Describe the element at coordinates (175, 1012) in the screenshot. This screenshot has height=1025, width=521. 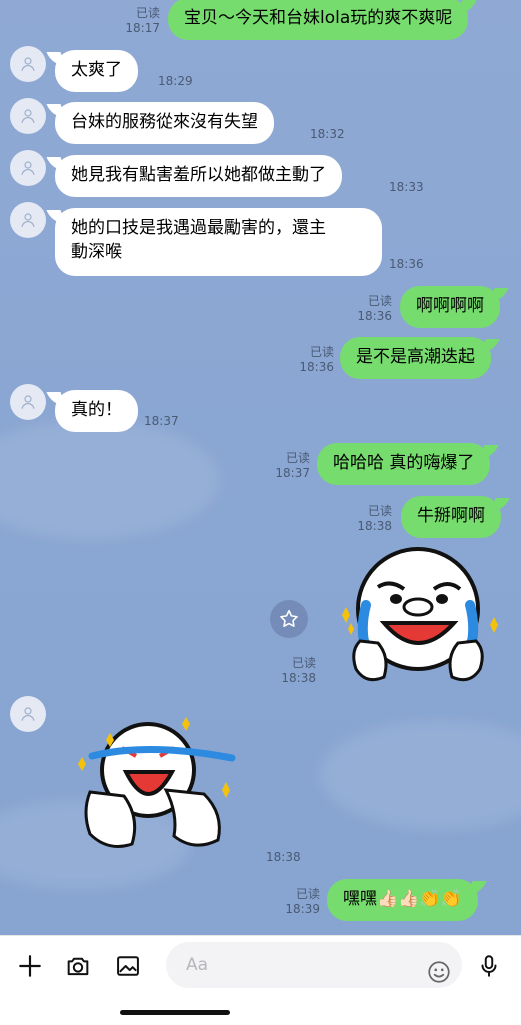
I see `home-indicator` at that location.